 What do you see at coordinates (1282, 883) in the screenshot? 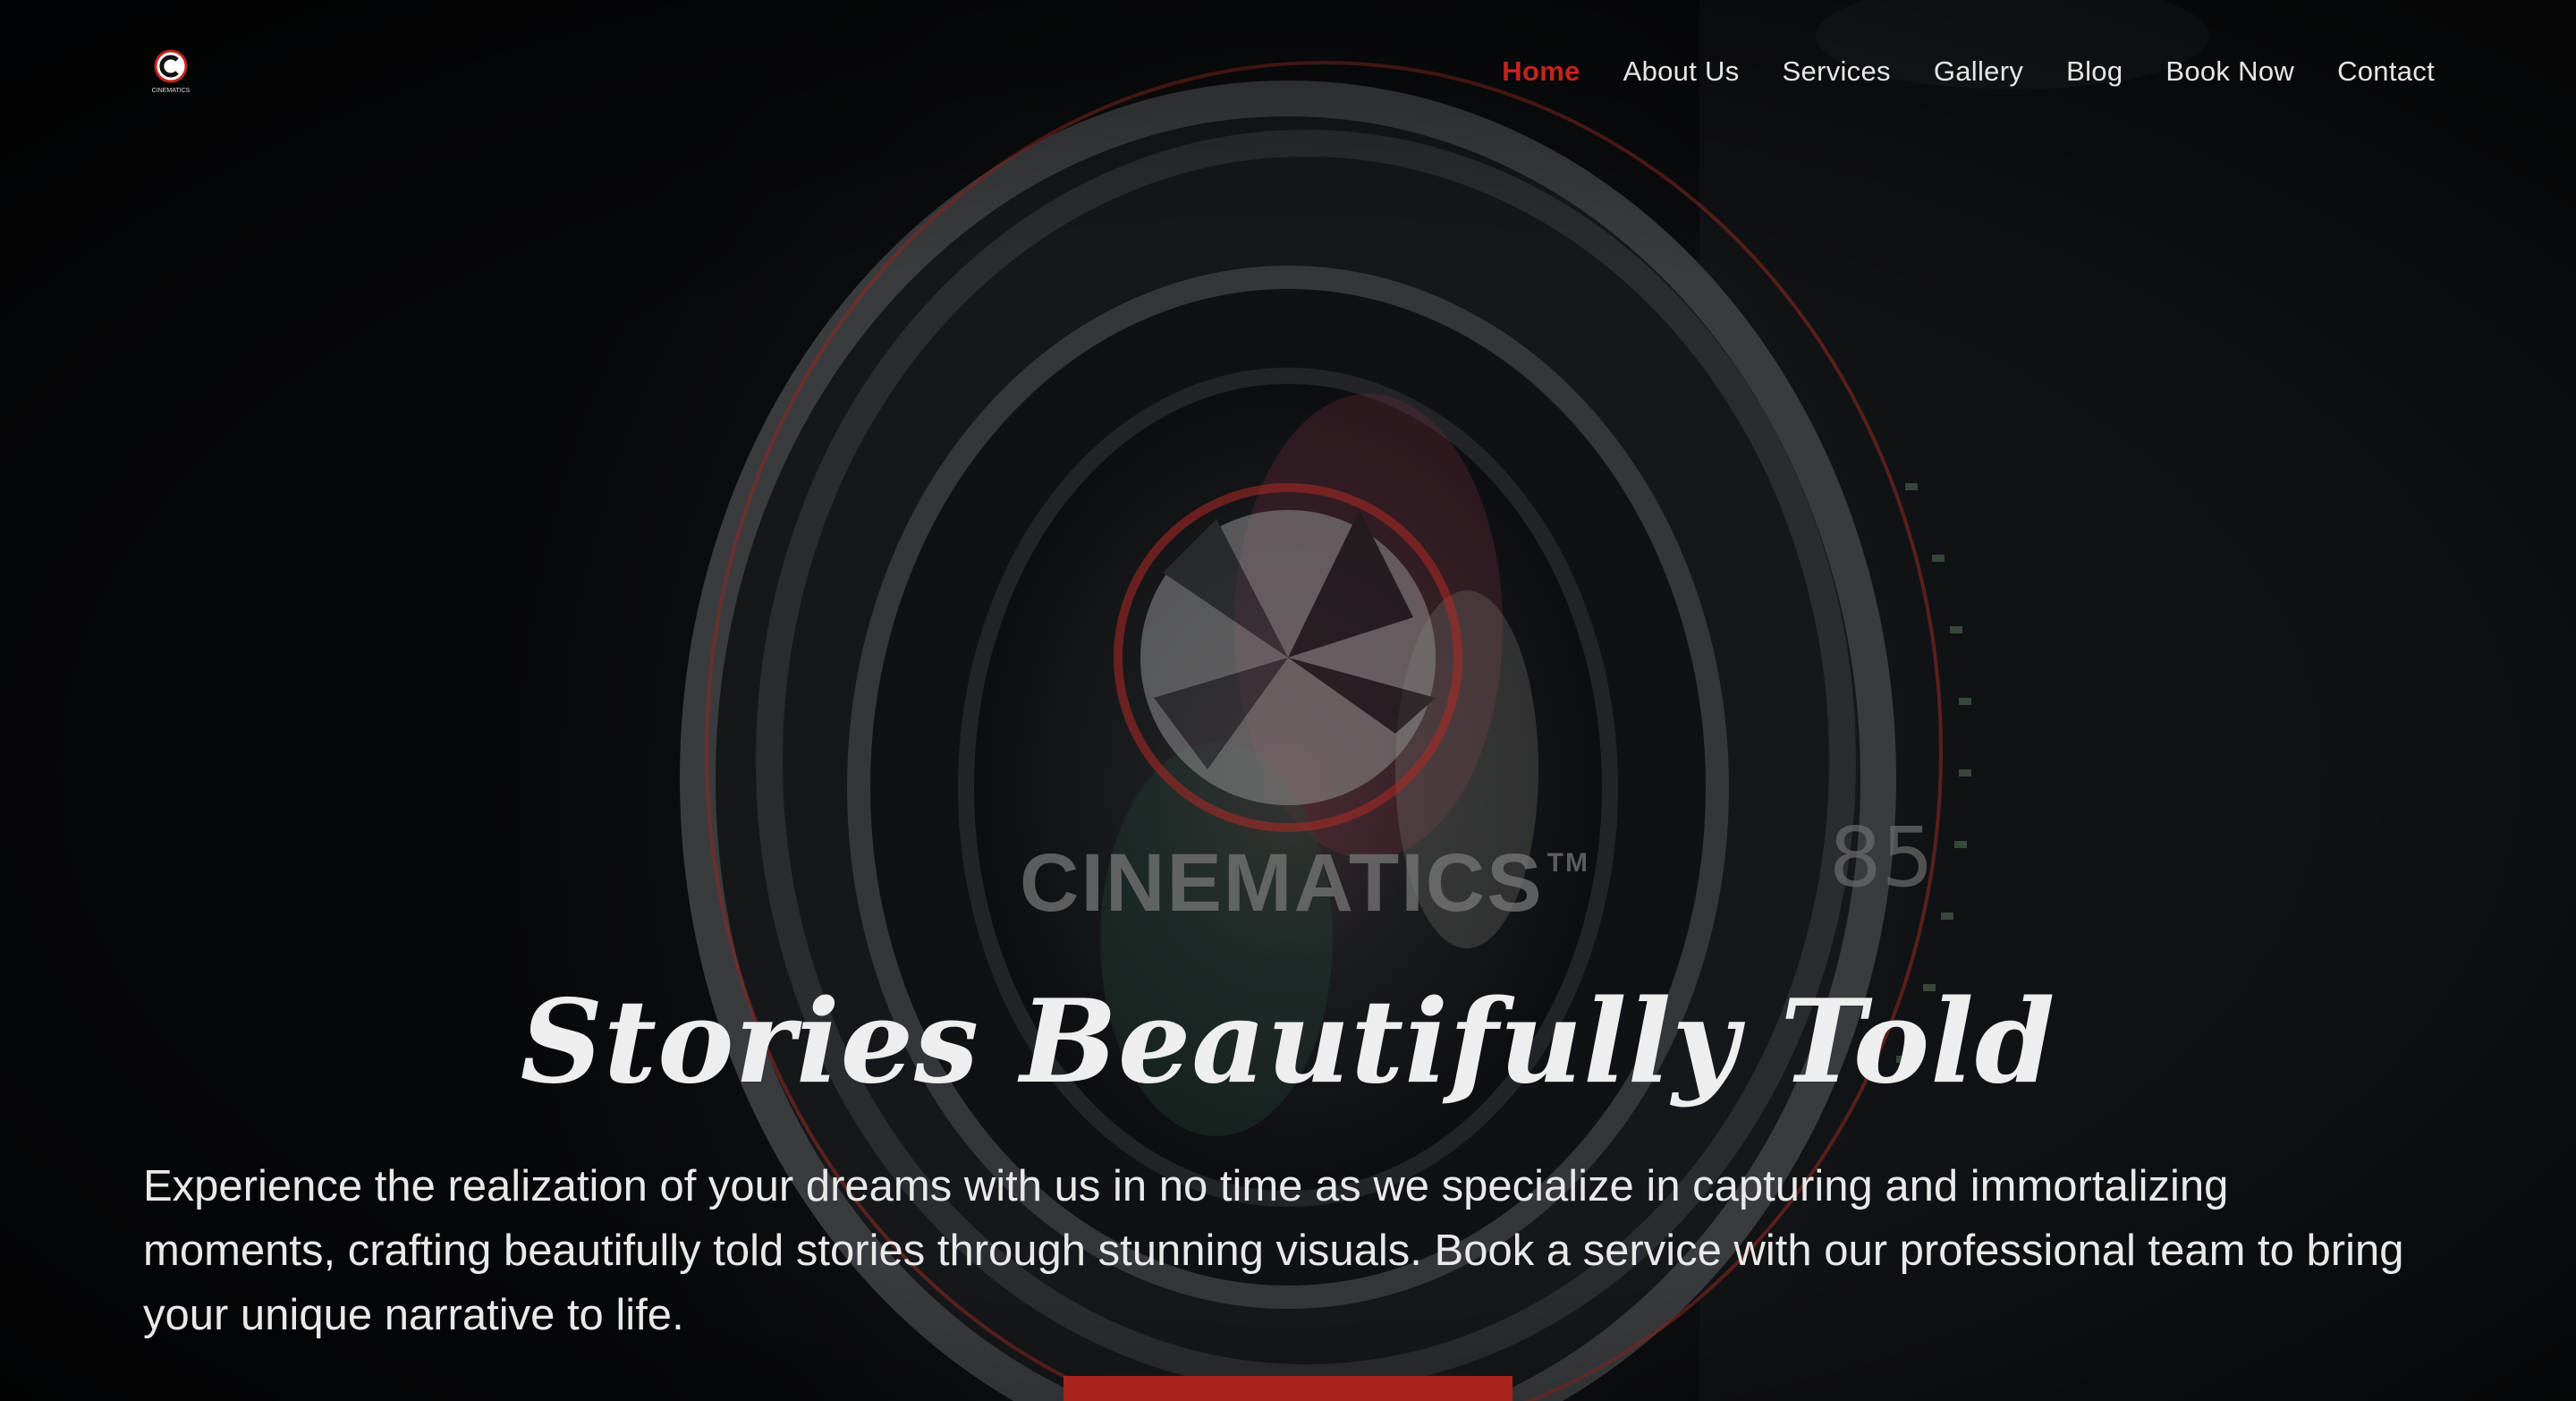
I see `watermark-word: CINEMATICS` at bounding box center [1282, 883].